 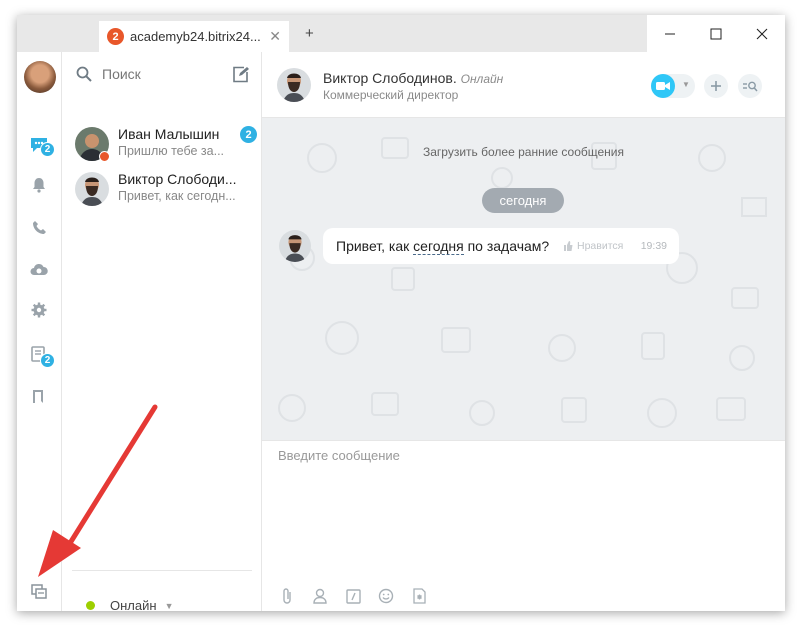 What do you see at coordinates (523, 152) in the screenshot?
I see `load-earlier-messages-link: Загрузить более ранние сообщения` at bounding box center [523, 152].